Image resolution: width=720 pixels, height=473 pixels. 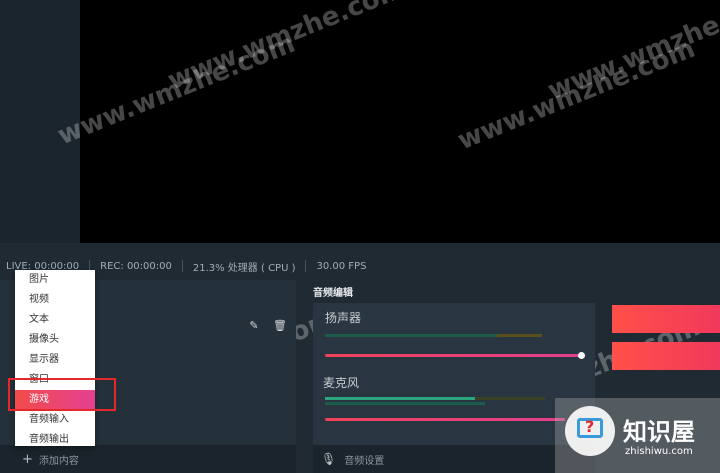 What do you see at coordinates (400, 398) in the screenshot?
I see `mic-meter` at bounding box center [400, 398].